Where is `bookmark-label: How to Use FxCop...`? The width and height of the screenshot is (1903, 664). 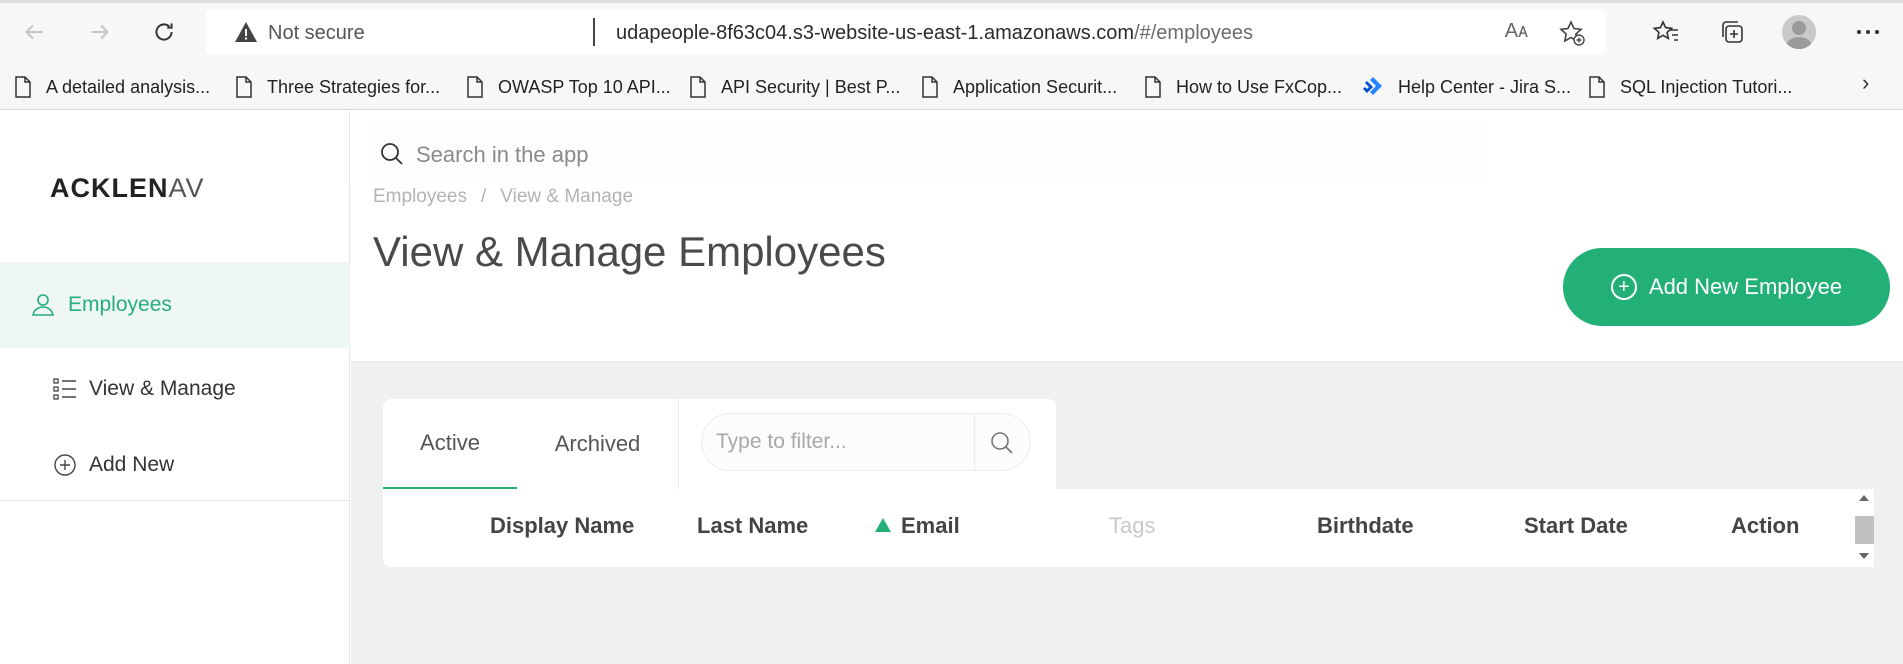
bookmark-label: How to Use FxCop... is located at coordinates (1259, 86).